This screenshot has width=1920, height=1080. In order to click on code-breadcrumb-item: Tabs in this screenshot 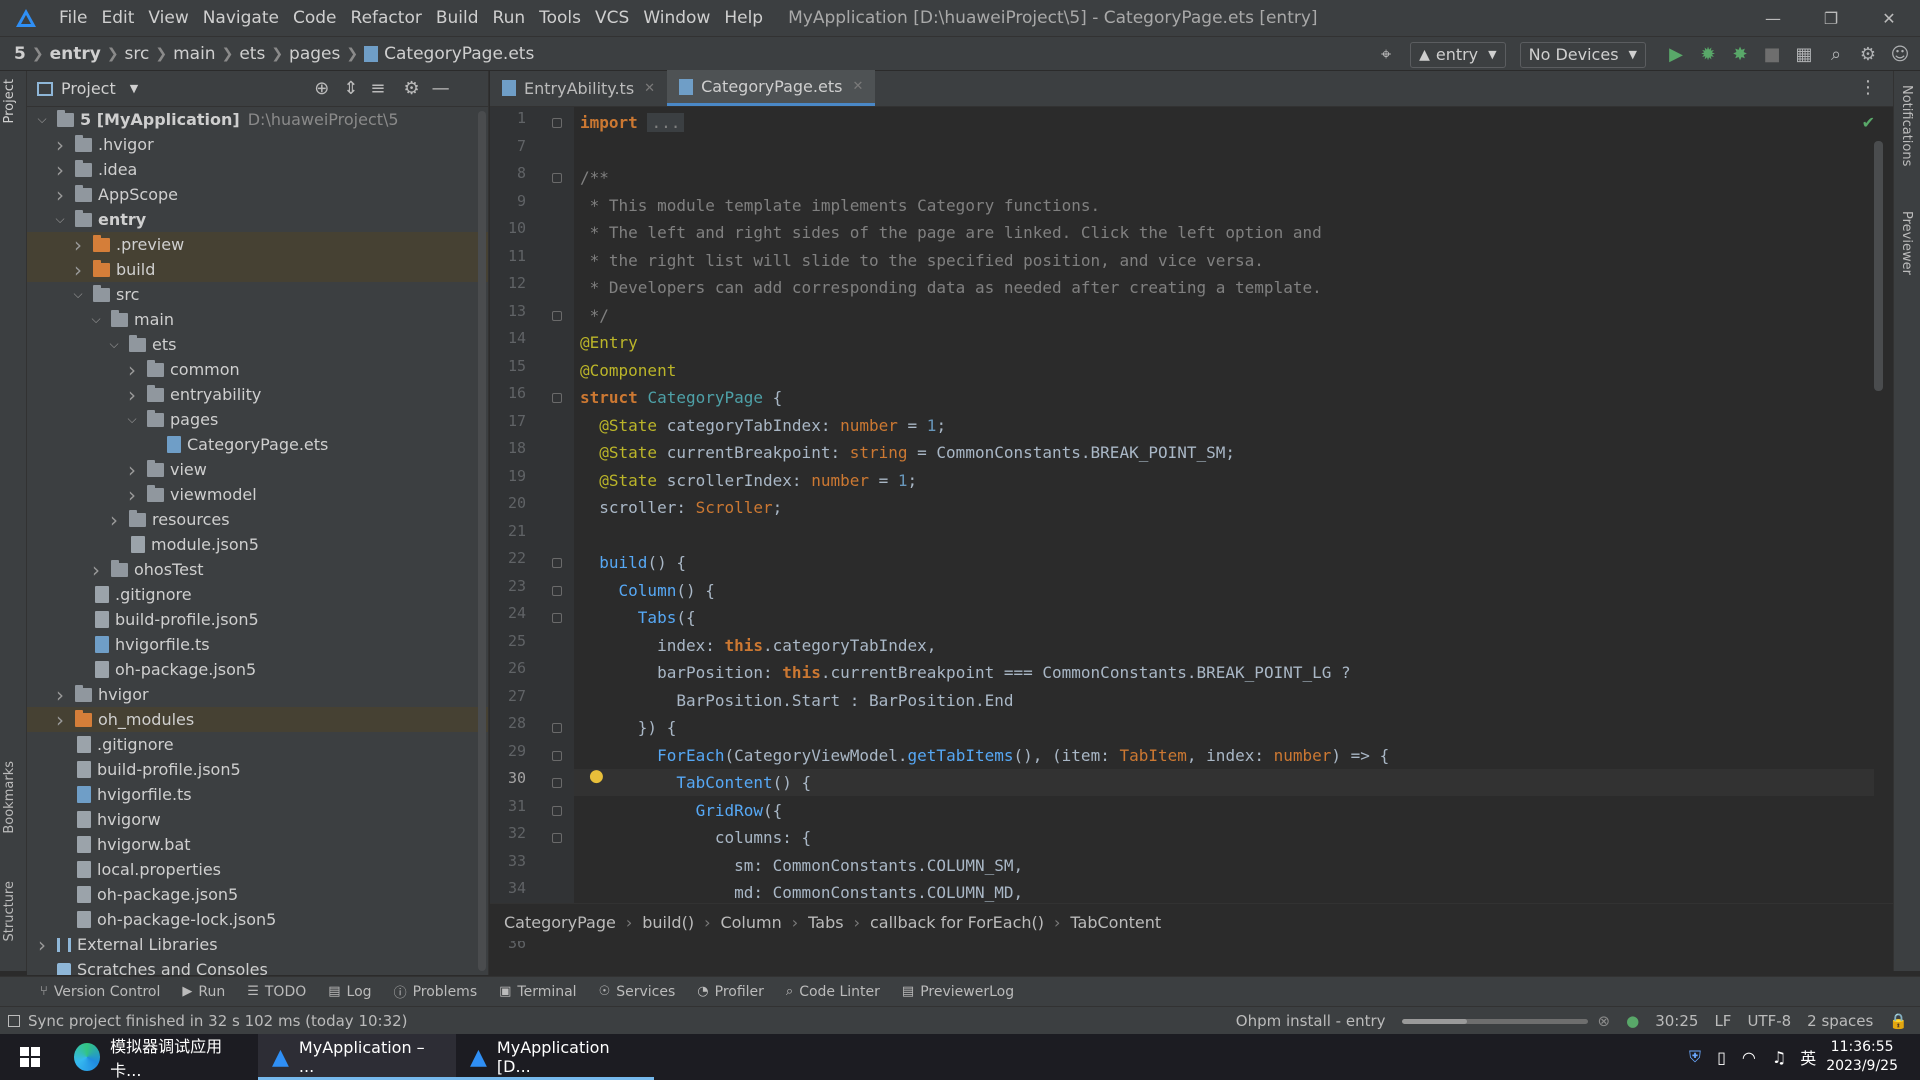, I will do `click(825, 922)`.